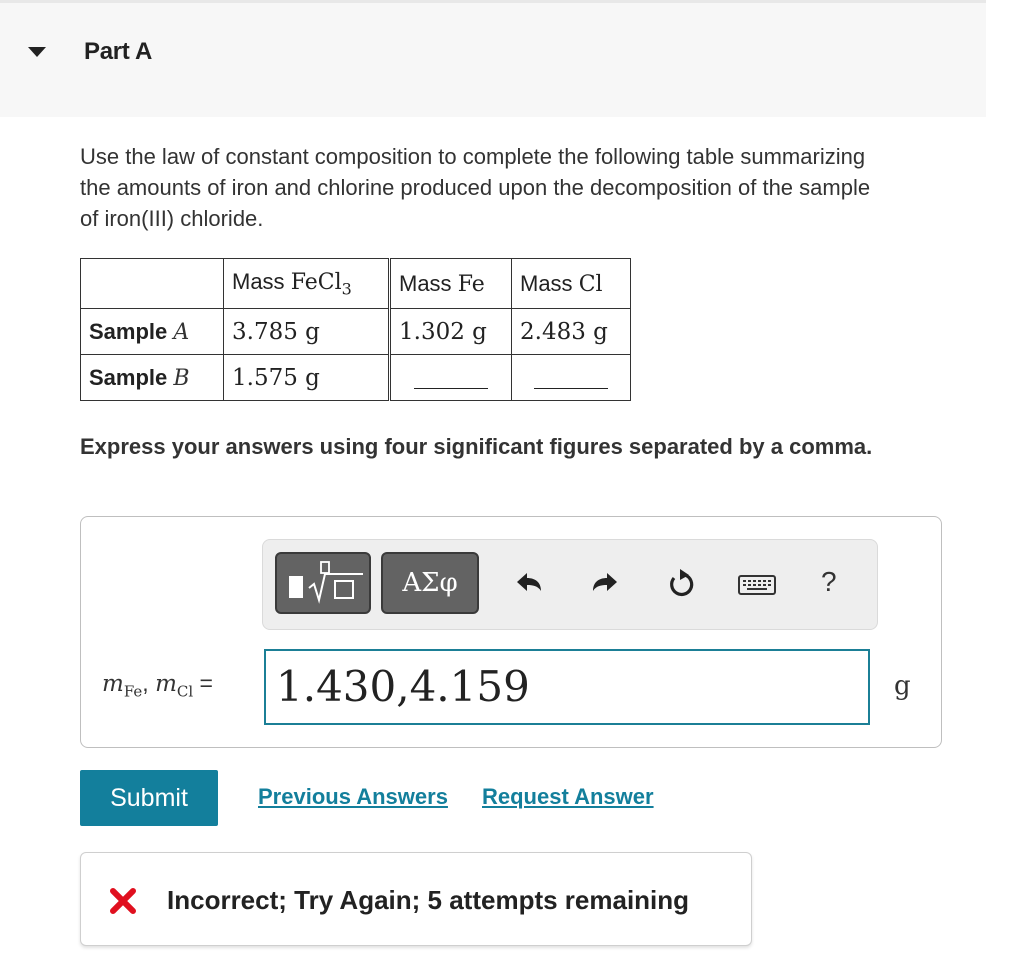  What do you see at coordinates (571, 331) in the screenshot?
I see `table-cell: 2.483 g` at bounding box center [571, 331].